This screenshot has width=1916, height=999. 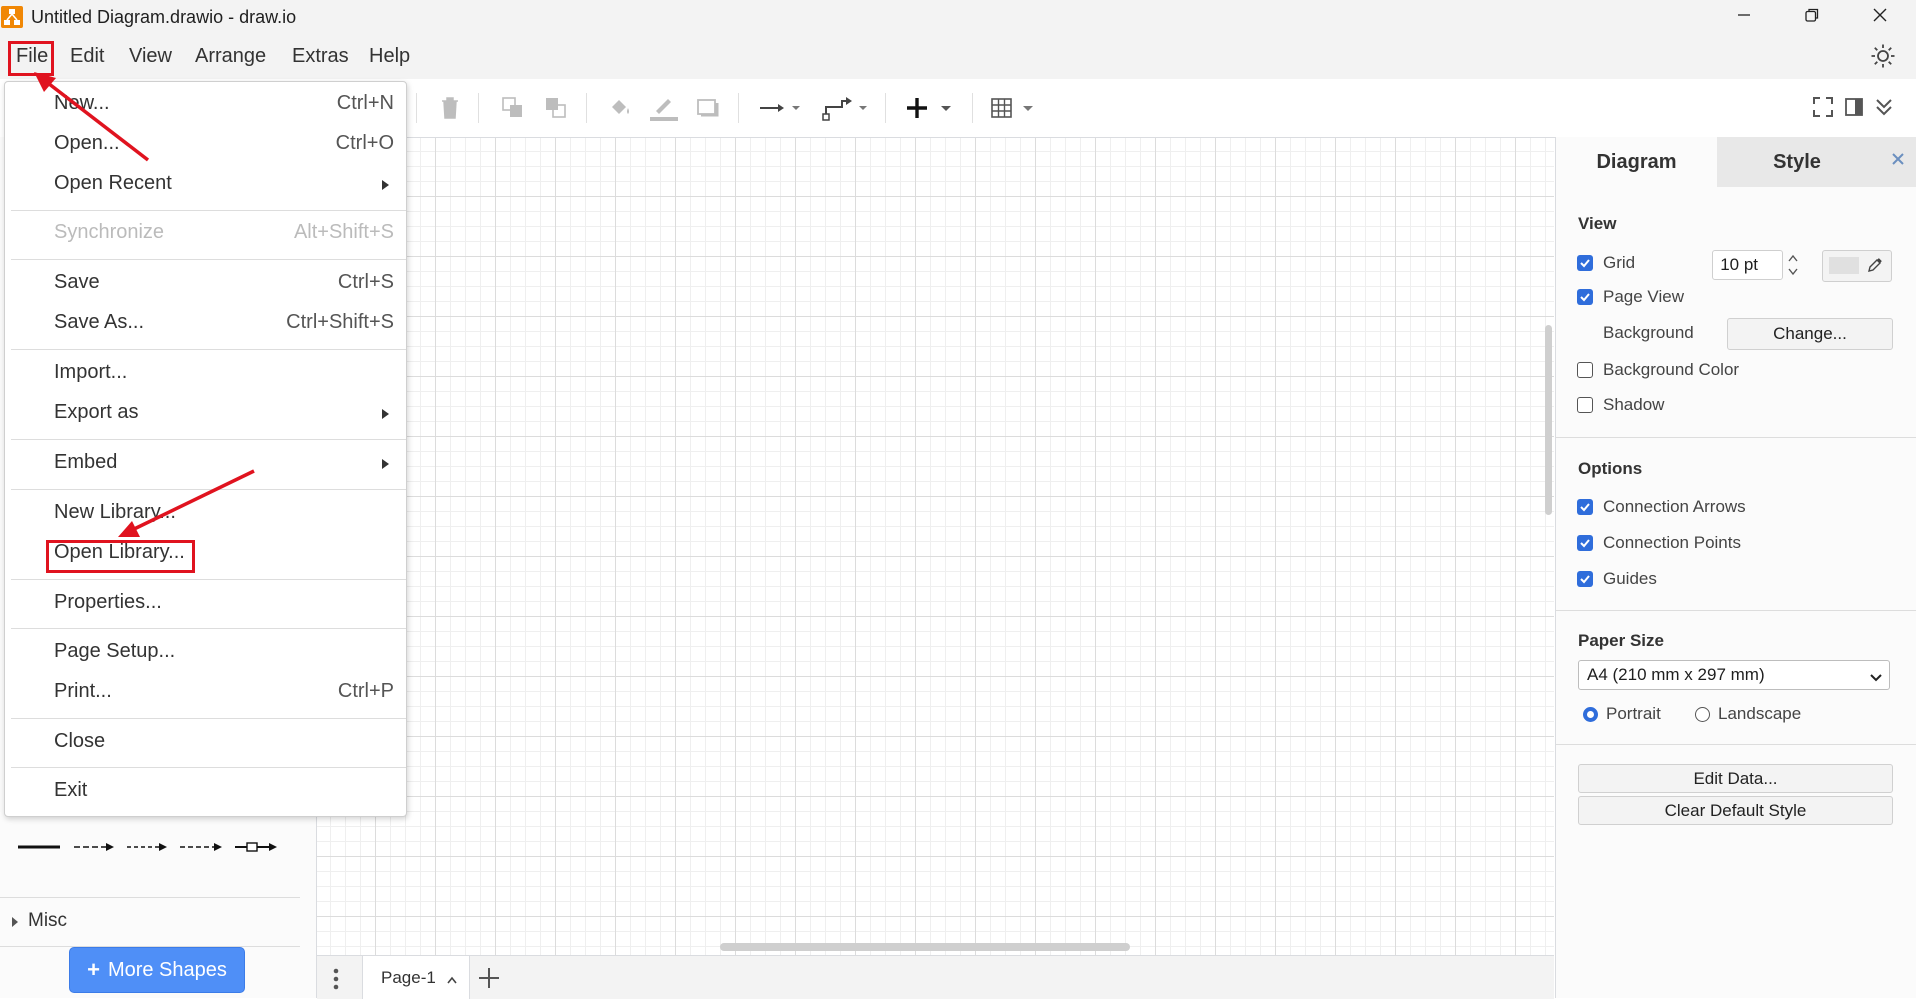 I want to click on page-tab: Page-1, so click(x=416, y=977).